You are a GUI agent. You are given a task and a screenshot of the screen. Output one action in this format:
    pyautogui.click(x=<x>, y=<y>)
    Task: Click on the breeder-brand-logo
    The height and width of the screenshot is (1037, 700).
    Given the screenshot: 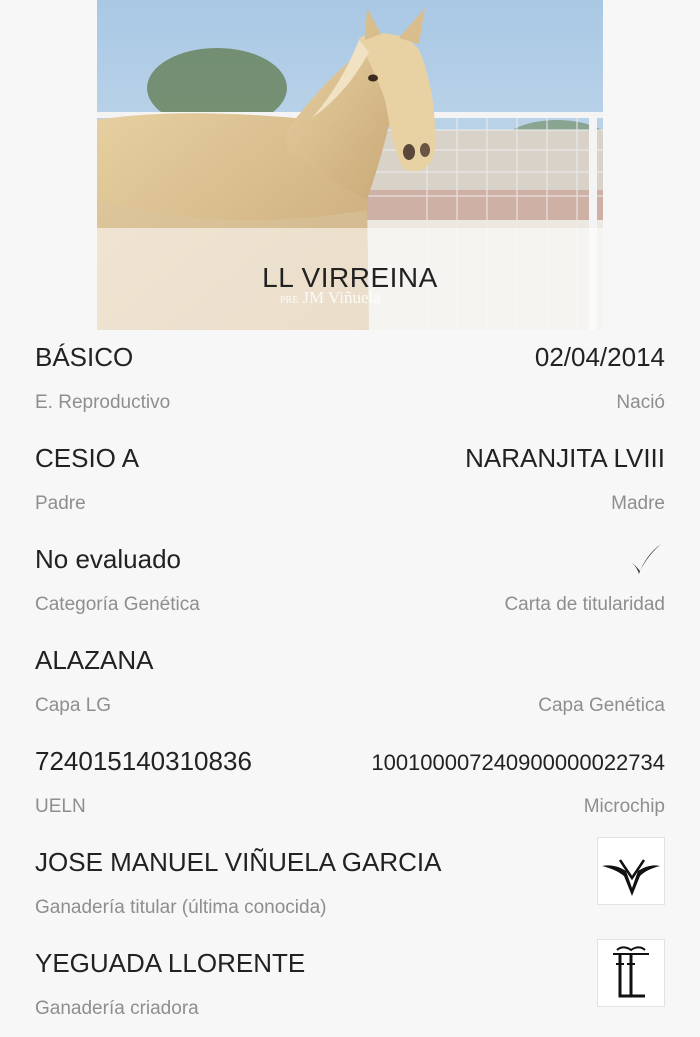 What is the action you would take?
    pyautogui.click(x=631, y=973)
    